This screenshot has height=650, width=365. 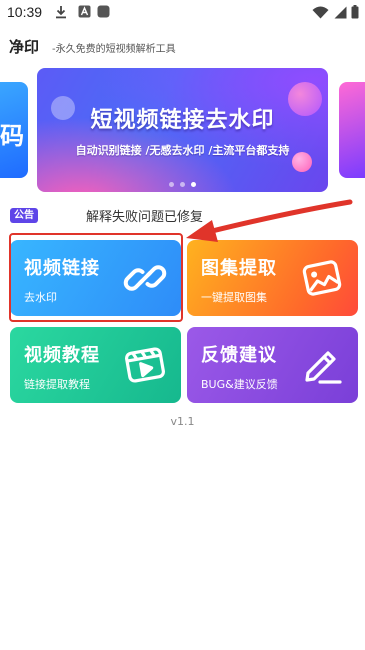 I want to click on notice-badge: 公告, so click(x=24, y=215).